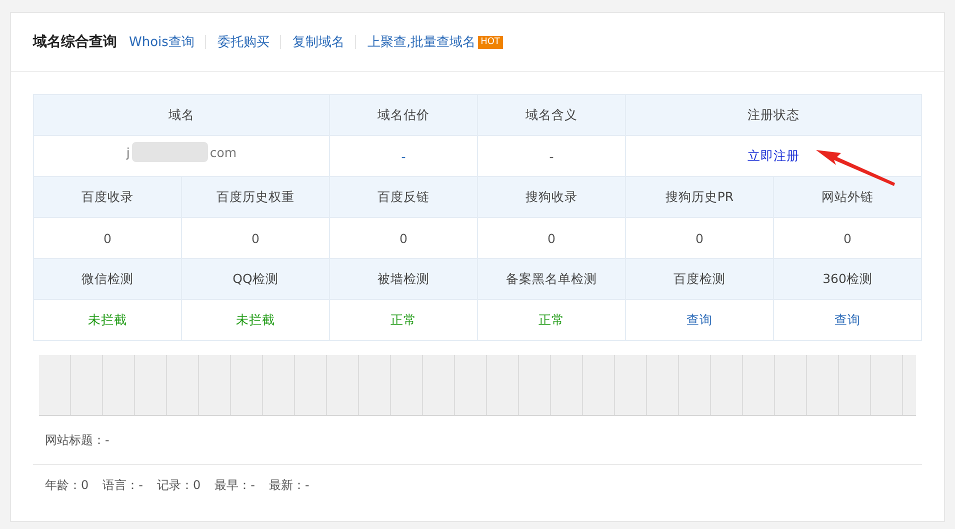 Image resolution: width=955 pixels, height=529 pixels. I want to click on table-header: 网站外链, so click(848, 197).